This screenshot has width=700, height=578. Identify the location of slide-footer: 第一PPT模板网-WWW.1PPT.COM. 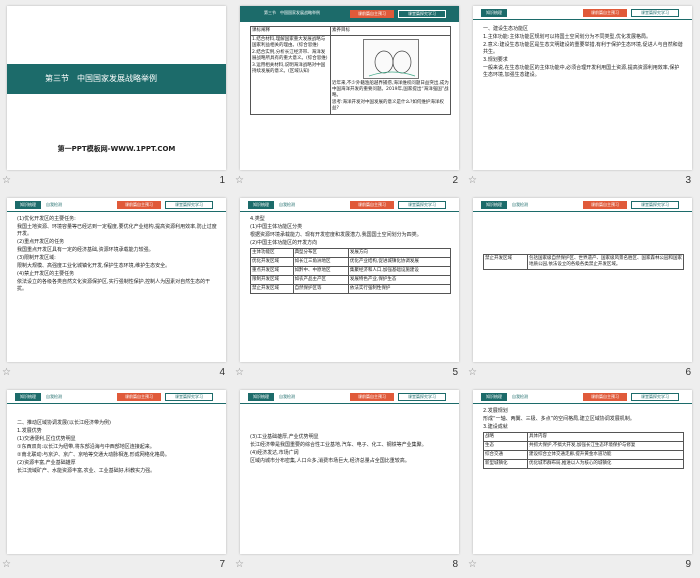
(116, 149).